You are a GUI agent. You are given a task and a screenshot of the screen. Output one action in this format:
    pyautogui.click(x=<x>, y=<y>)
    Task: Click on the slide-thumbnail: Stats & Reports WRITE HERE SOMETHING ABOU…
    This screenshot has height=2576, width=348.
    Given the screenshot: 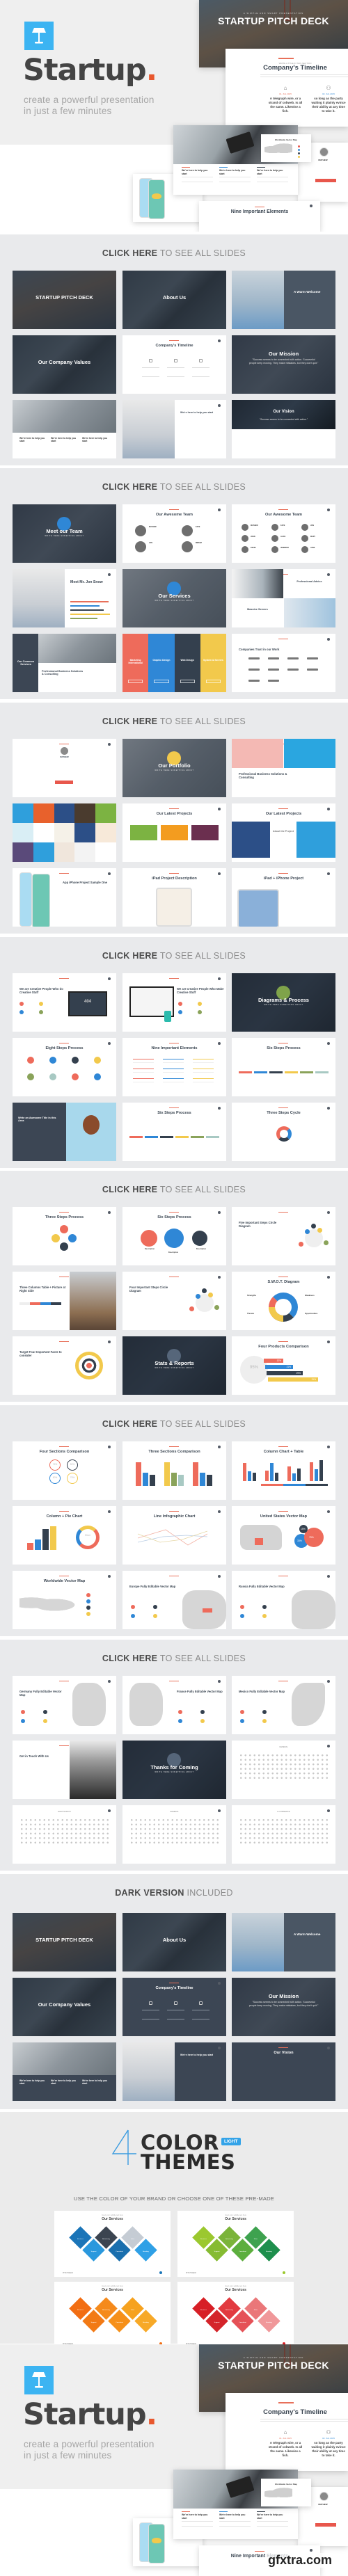 What is the action you would take?
    pyautogui.click(x=174, y=1365)
    